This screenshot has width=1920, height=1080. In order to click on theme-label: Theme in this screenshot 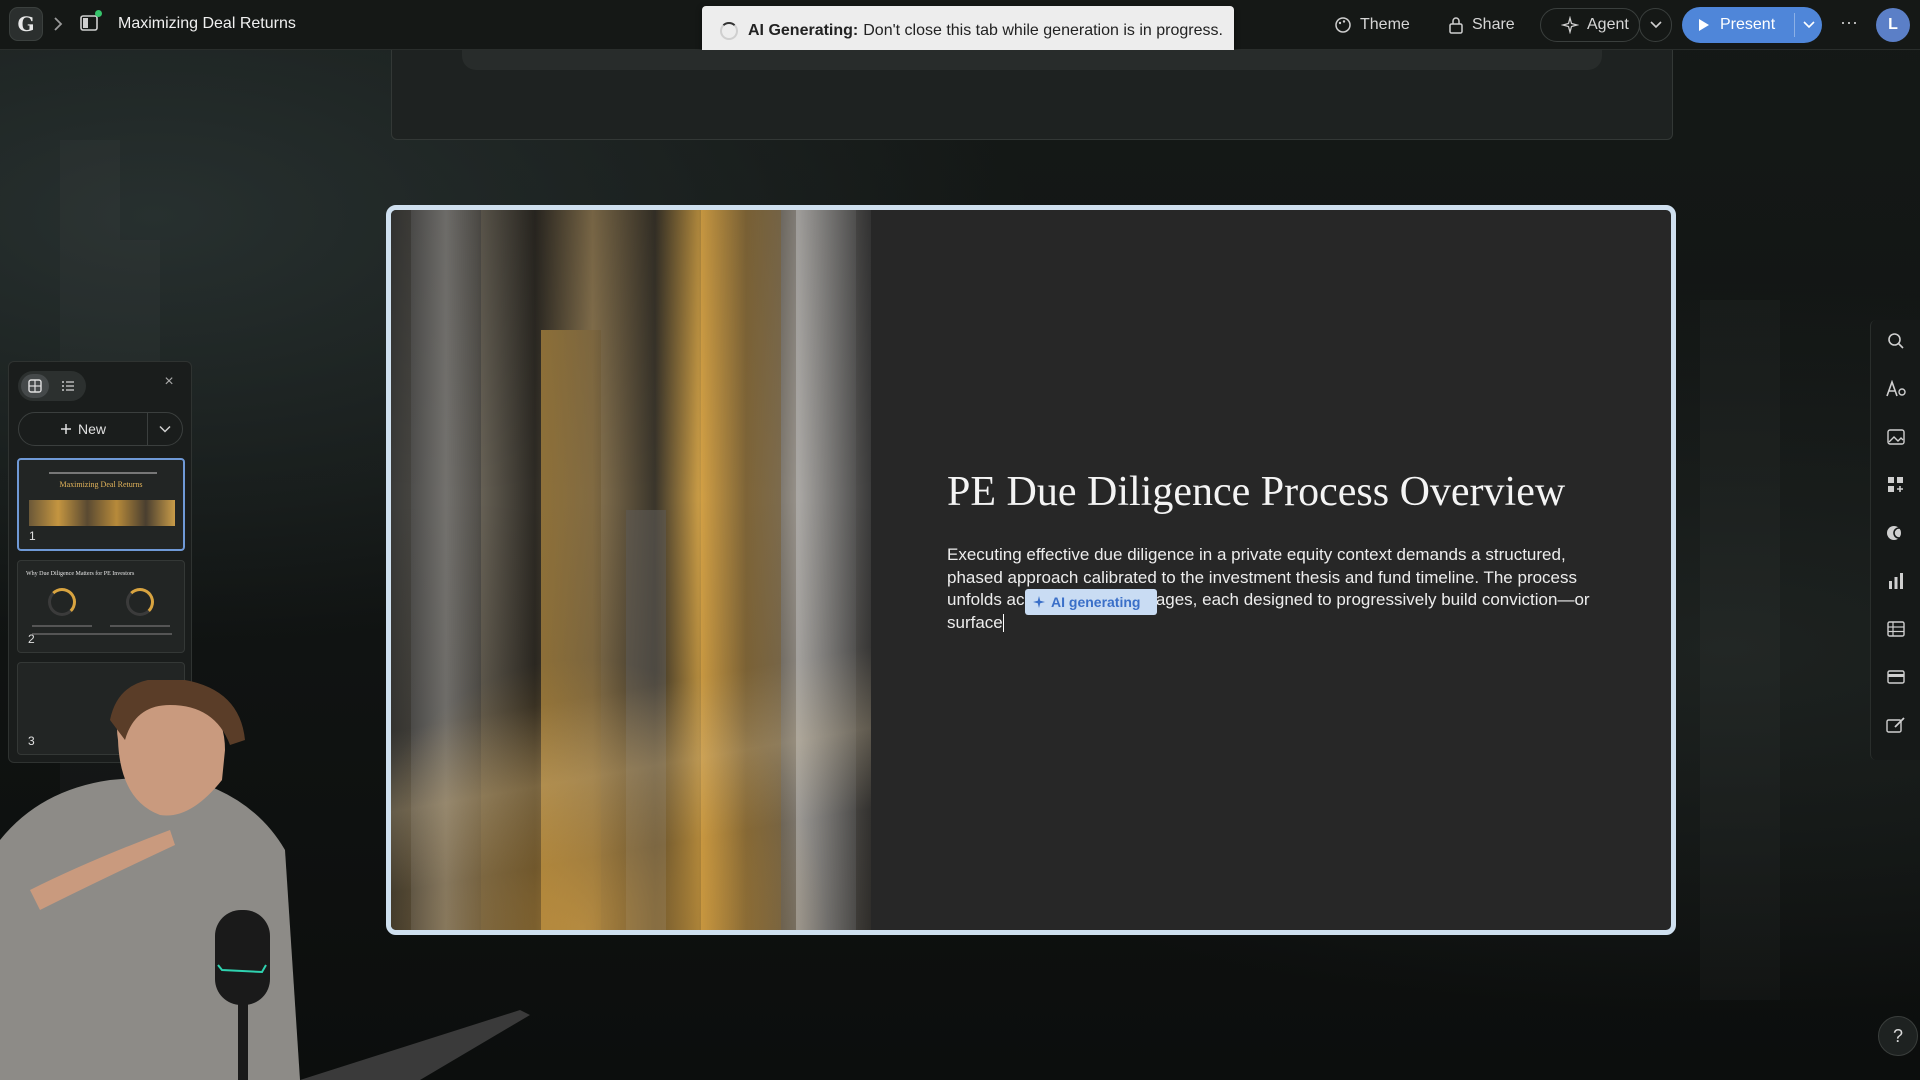, I will do `click(1385, 24)`.